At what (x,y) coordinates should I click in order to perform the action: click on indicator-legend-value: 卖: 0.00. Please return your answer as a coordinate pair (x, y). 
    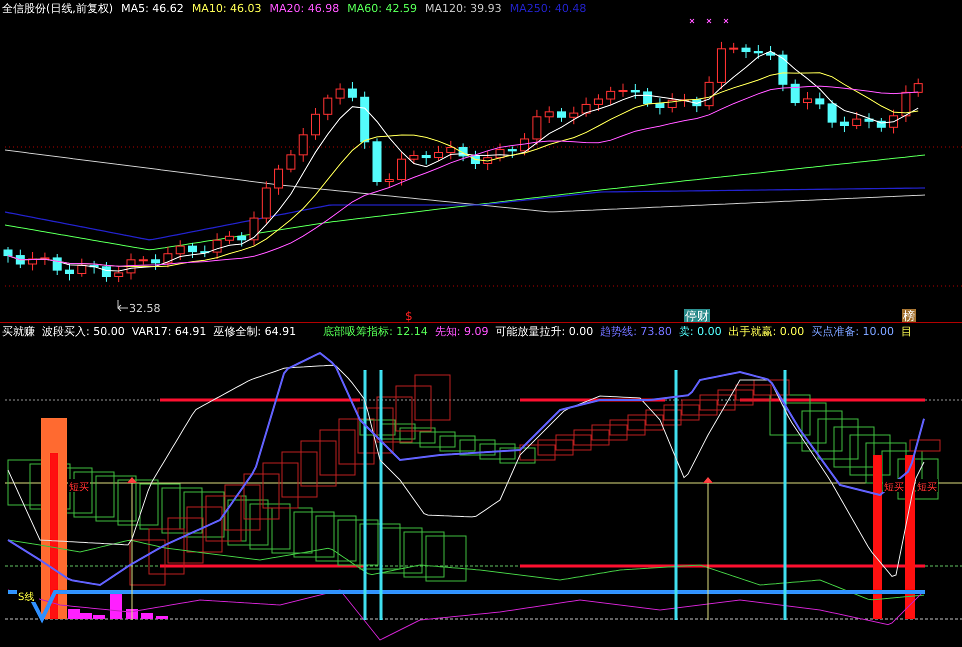
    Looking at the image, I should click on (700, 332).